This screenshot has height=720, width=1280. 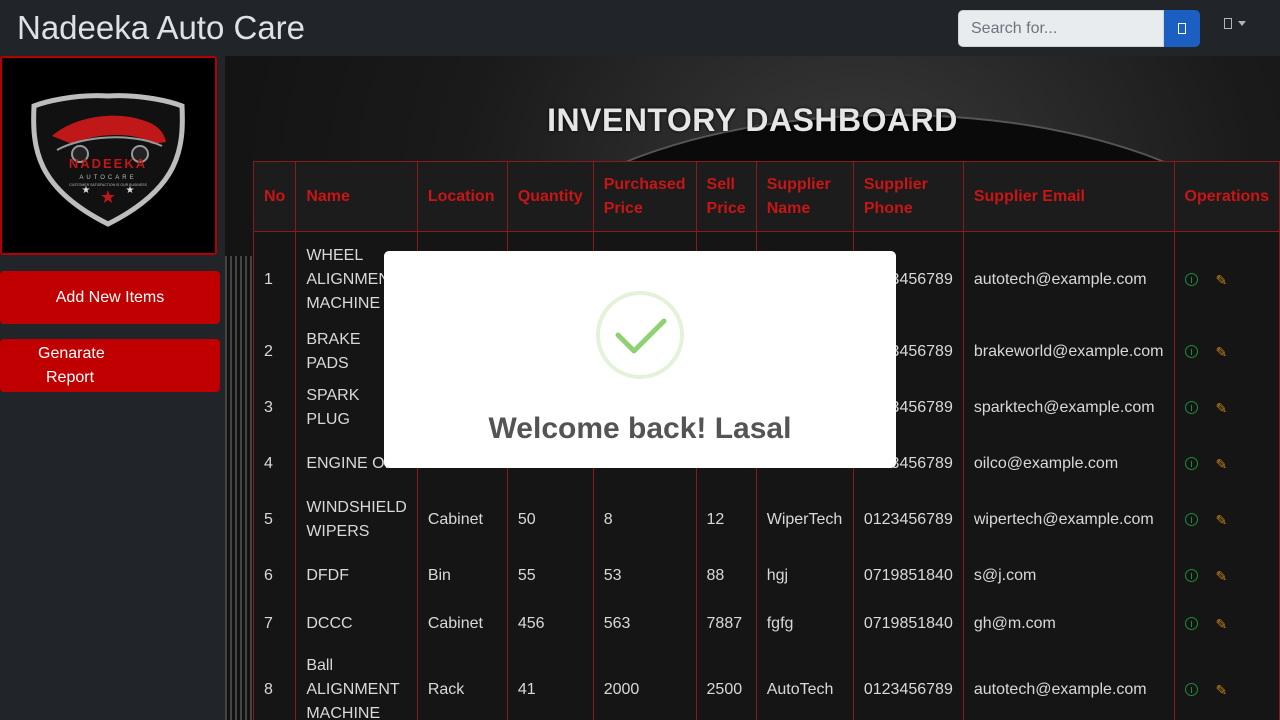 What do you see at coordinates (640, 335) in the screenshot?
I see `success-check-icon` at bounding box center [640, 335].